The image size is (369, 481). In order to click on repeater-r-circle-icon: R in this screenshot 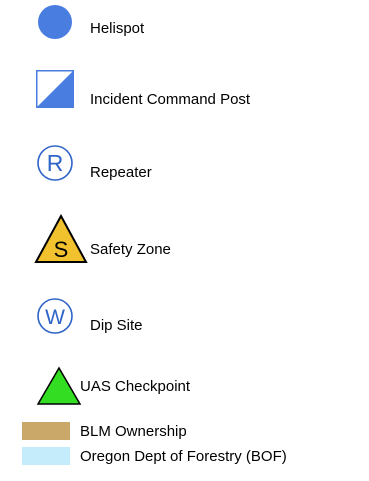, I will do `click(55, 163)`.